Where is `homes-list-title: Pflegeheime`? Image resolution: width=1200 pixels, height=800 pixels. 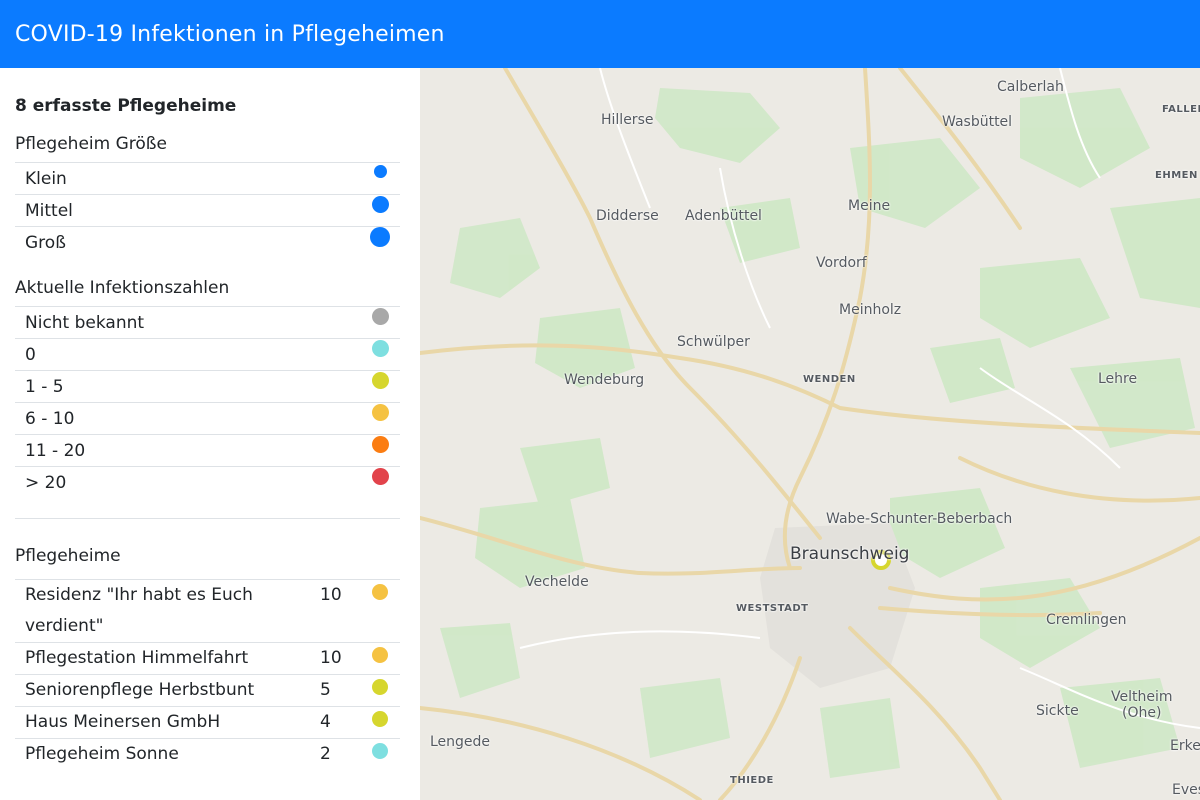 homes-list-title: Pflegeheime is located at coordinates (68, 556).